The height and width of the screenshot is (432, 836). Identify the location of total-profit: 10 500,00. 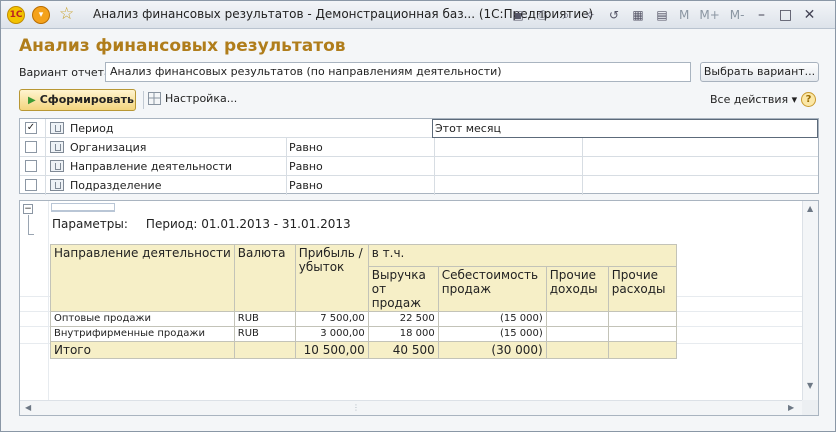
(331, 350).